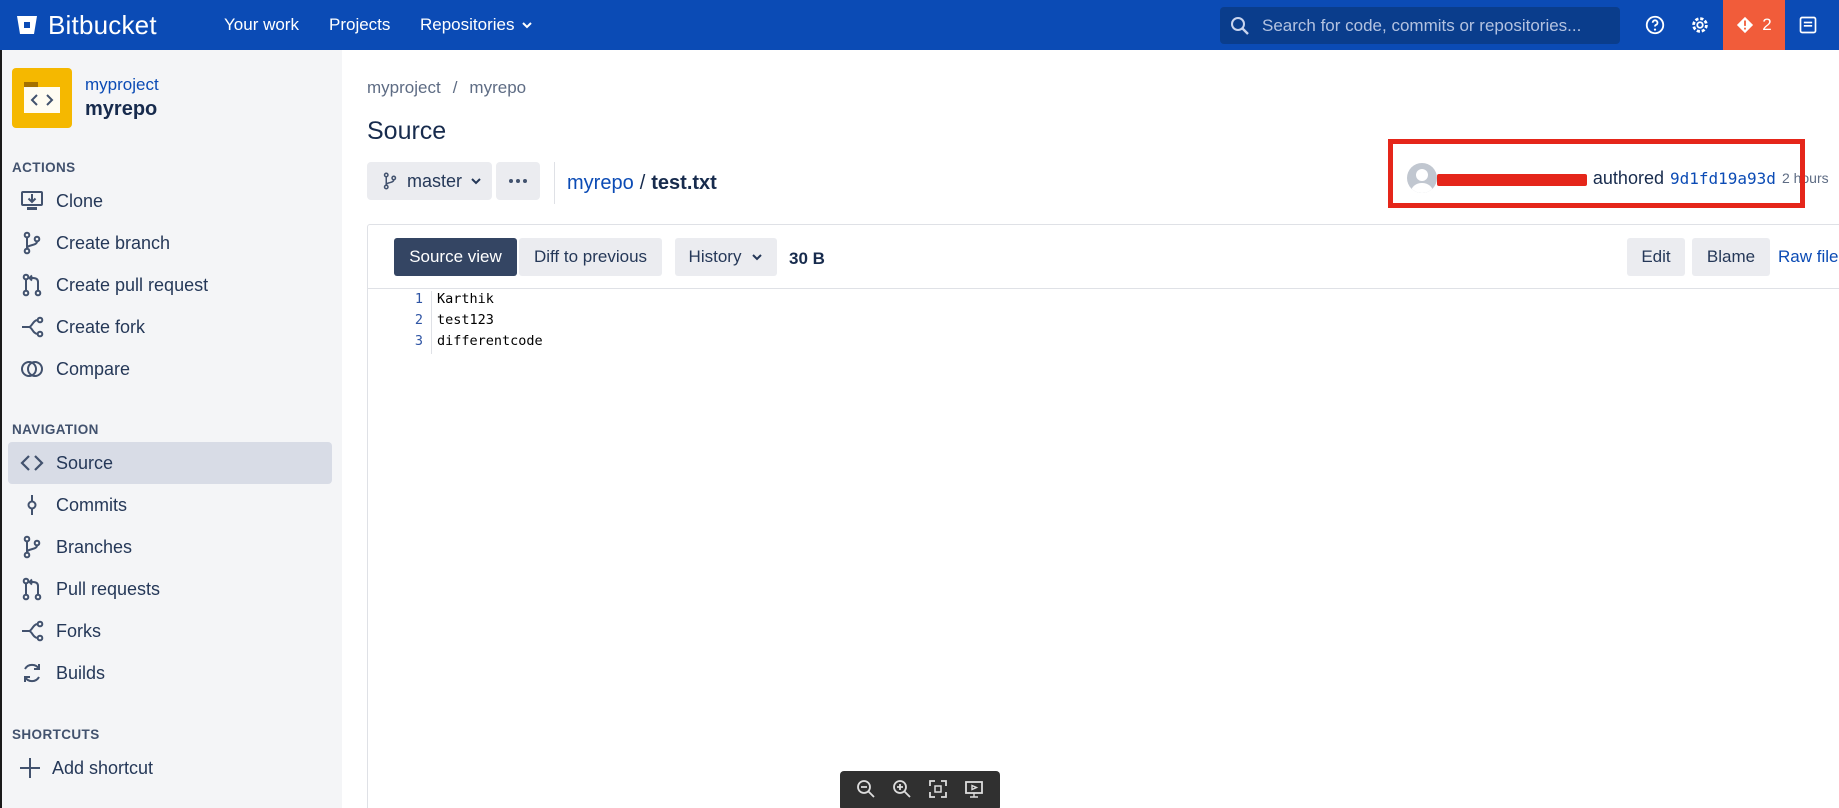  I want to click on repo-name: myrepo, so click(122, 109).